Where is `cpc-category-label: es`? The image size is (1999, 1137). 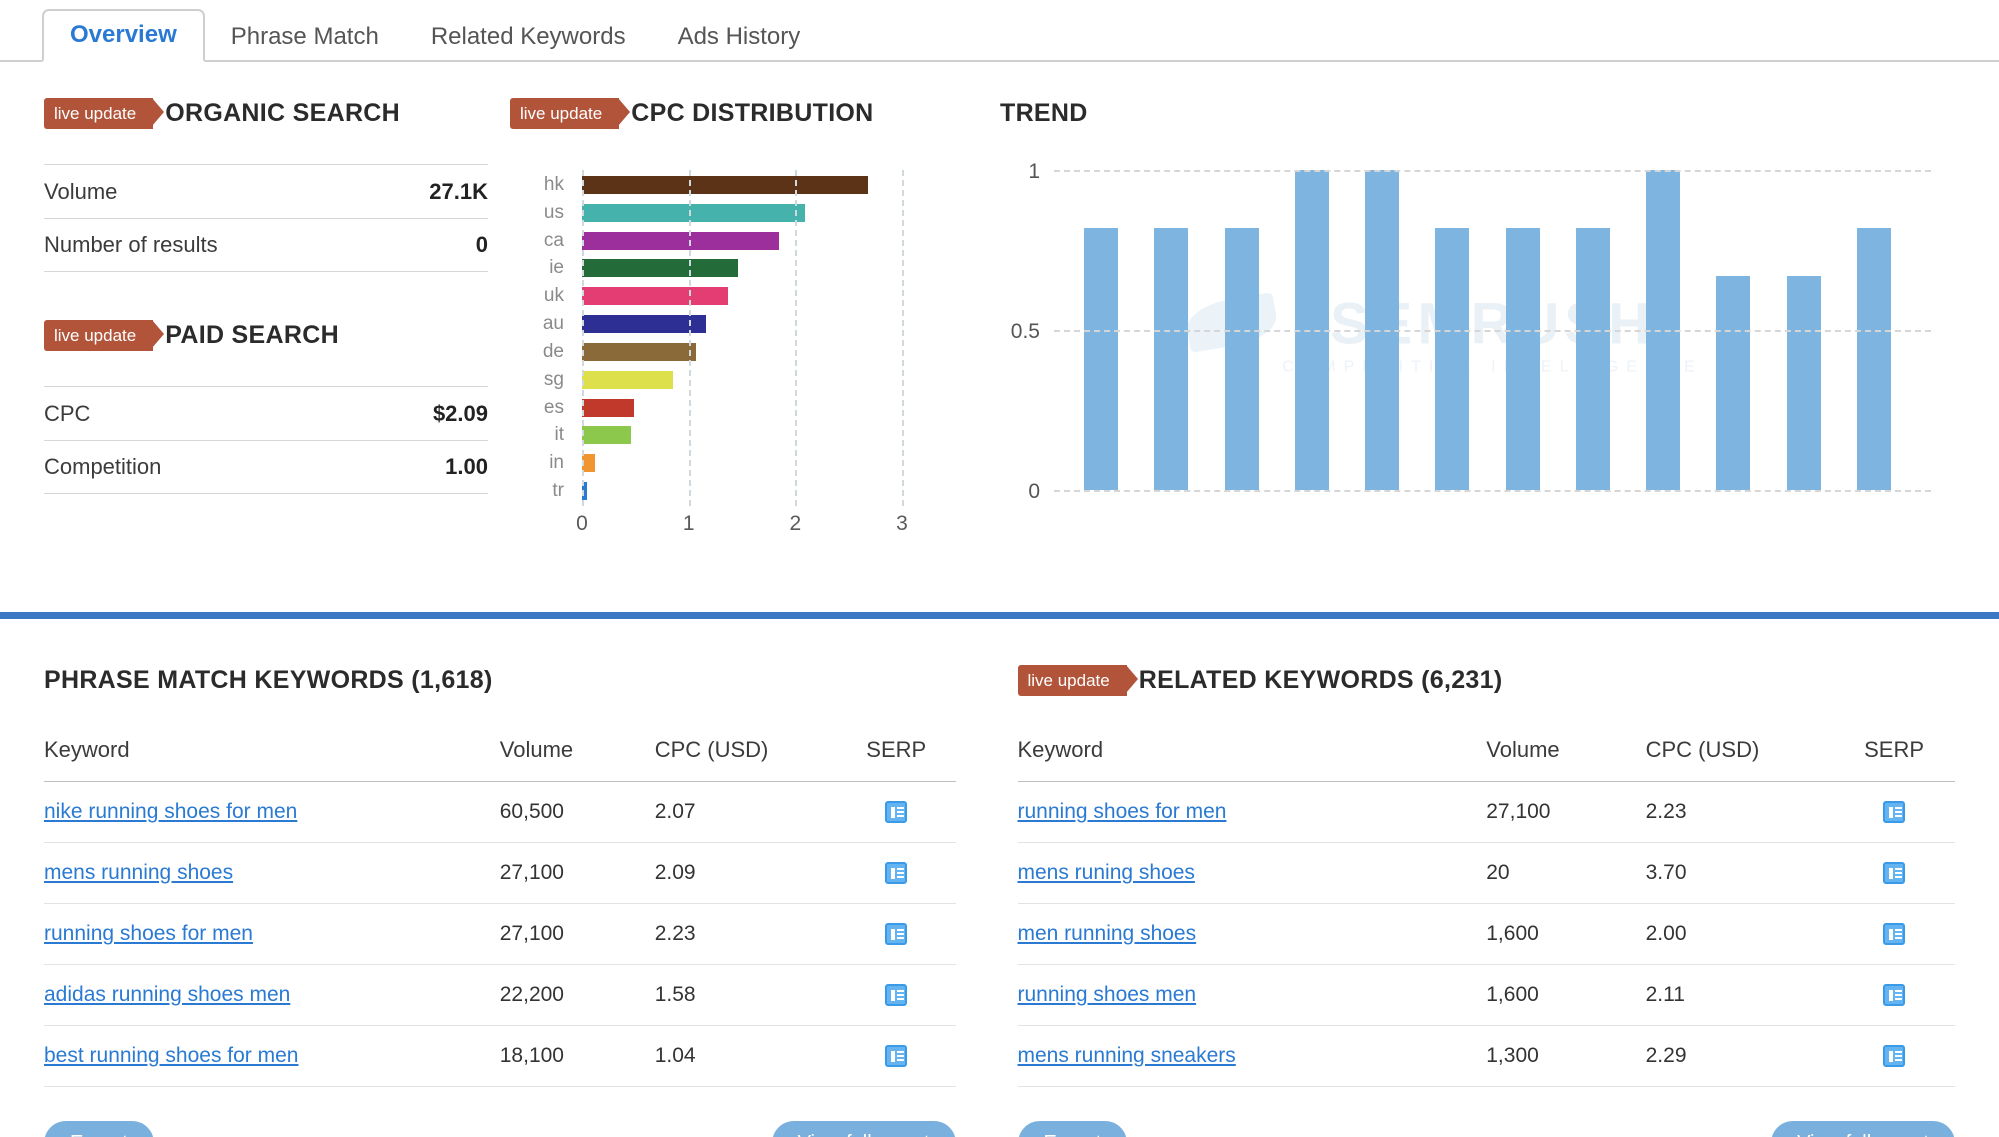 cpc-category-label: es is located at coordinates (553, 407).